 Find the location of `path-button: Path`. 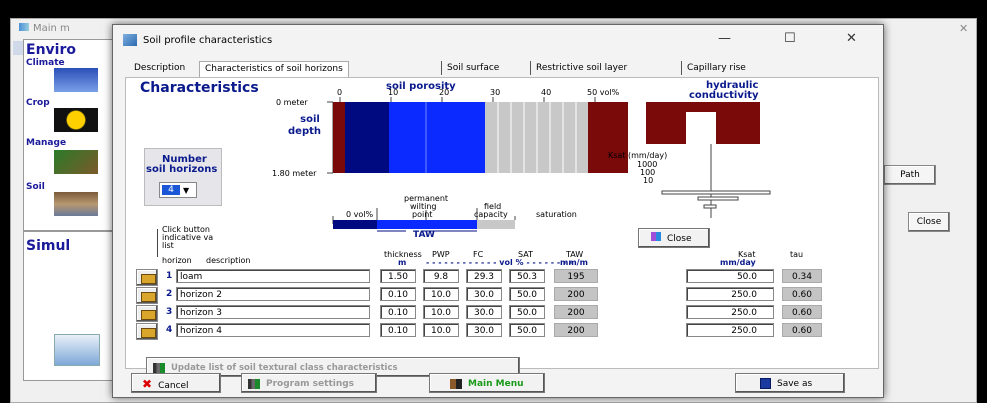

path-button: Path is located at coordinates (910, 175).